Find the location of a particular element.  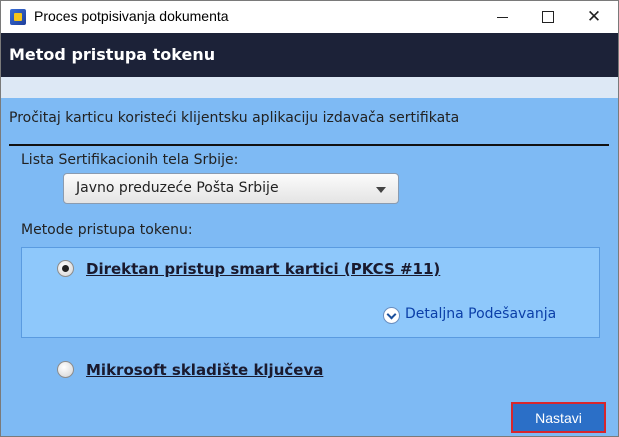

close-button: ✕ is located at coordinates (594, 17).